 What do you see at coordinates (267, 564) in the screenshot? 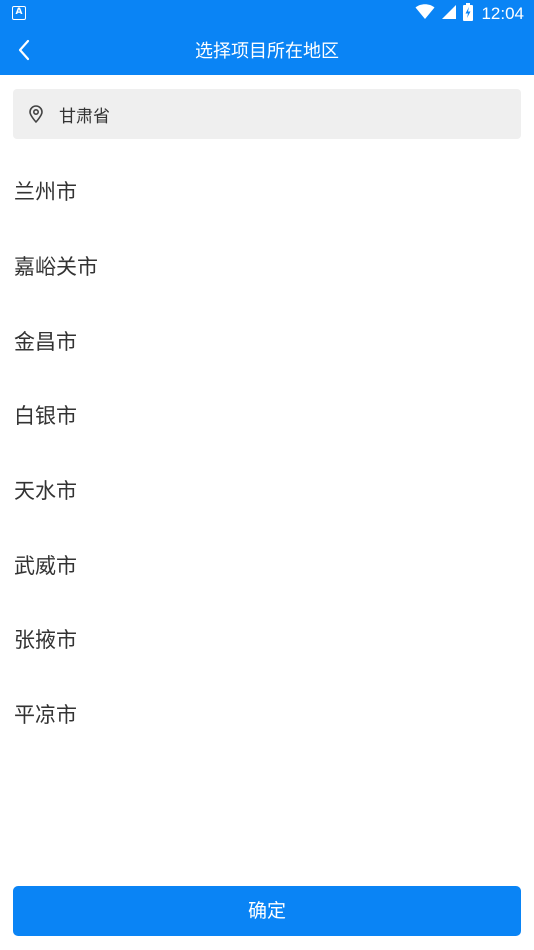
I see `city-item: 武威市` at bounding box center [267, 564].